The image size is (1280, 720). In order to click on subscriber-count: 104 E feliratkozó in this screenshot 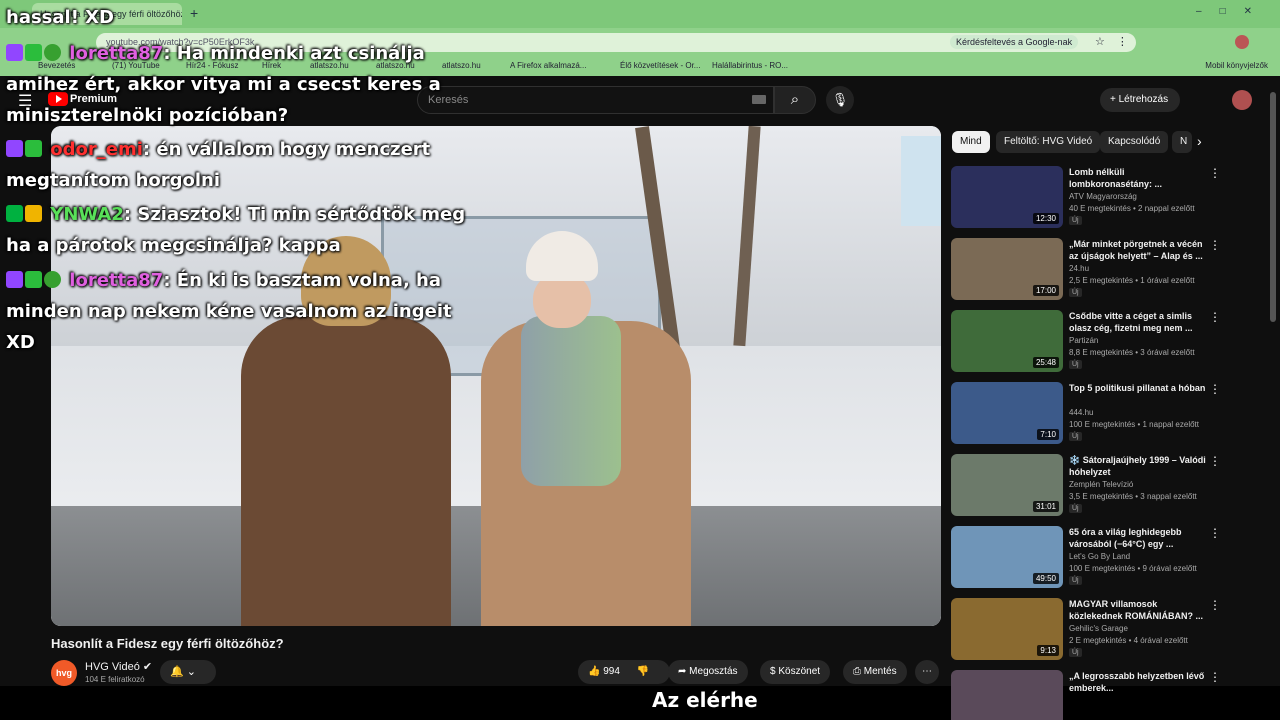, I will do `click(115, 679)`.